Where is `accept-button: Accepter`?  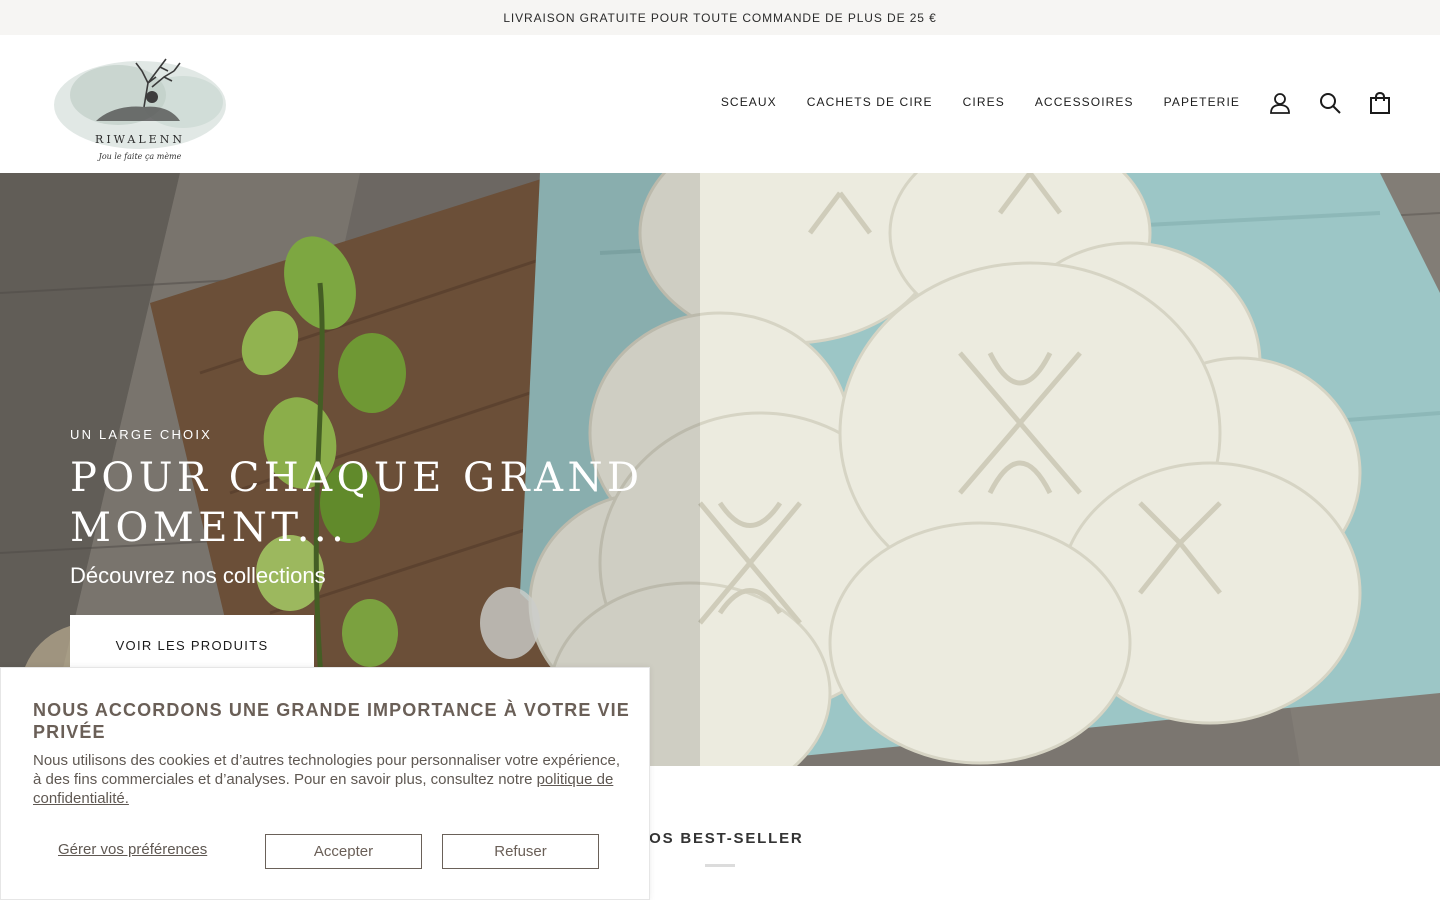
accept-button: Accepter is located at coordinates (343, 851).